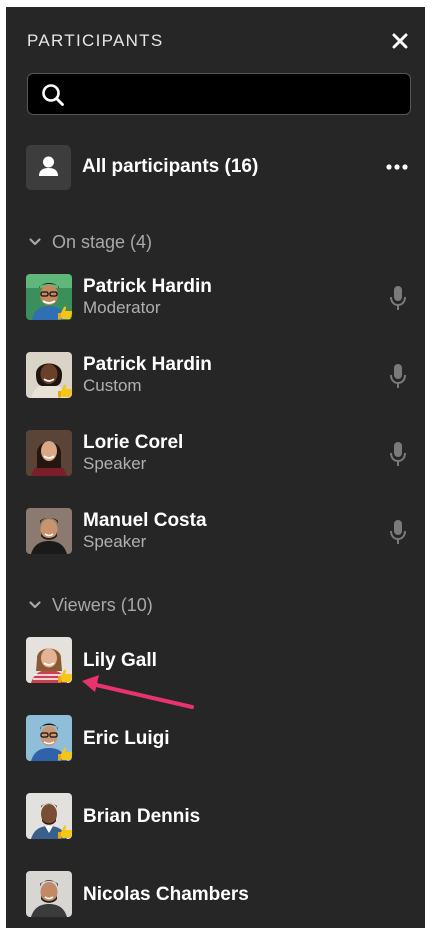 Image resolution: width=431 pixels, height=933 pixels. What do you see at coordinates (219, 818) in the screenshot?
I see `viewer-participant: Brian Dennis` at bounding box center [219, 818].